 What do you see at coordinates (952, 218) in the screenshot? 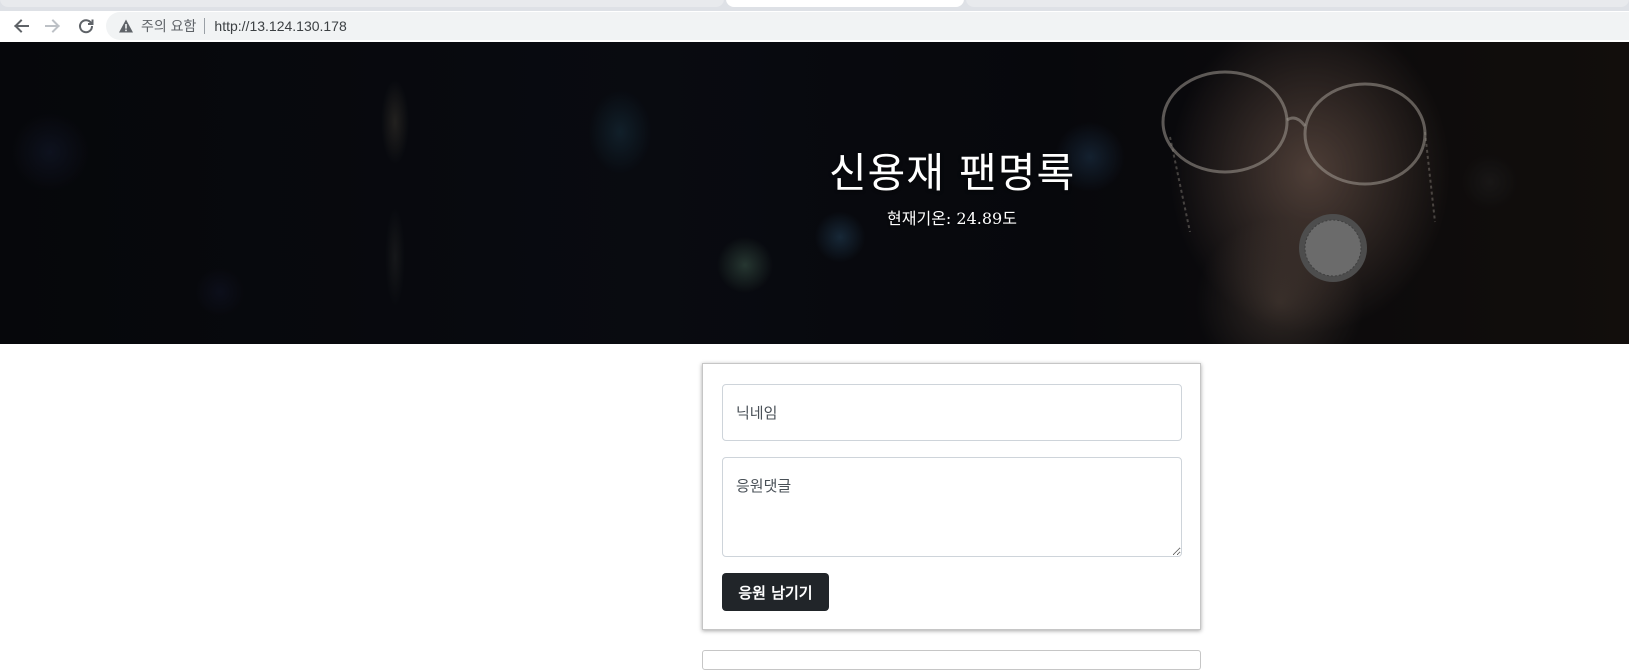
I see `weather-text: 현재기온: 24.89도` at bounding box center [952, 218].